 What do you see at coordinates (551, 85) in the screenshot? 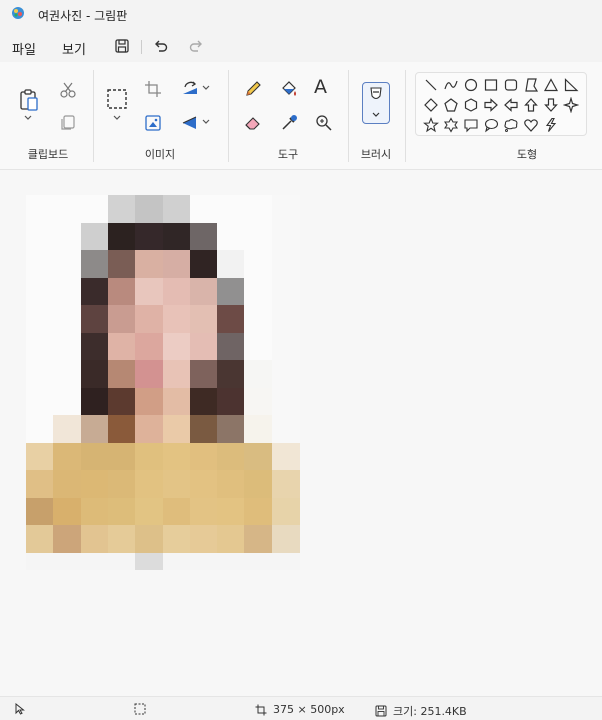
I see `triangle-shape-icon` at bounding box center [551, 85].